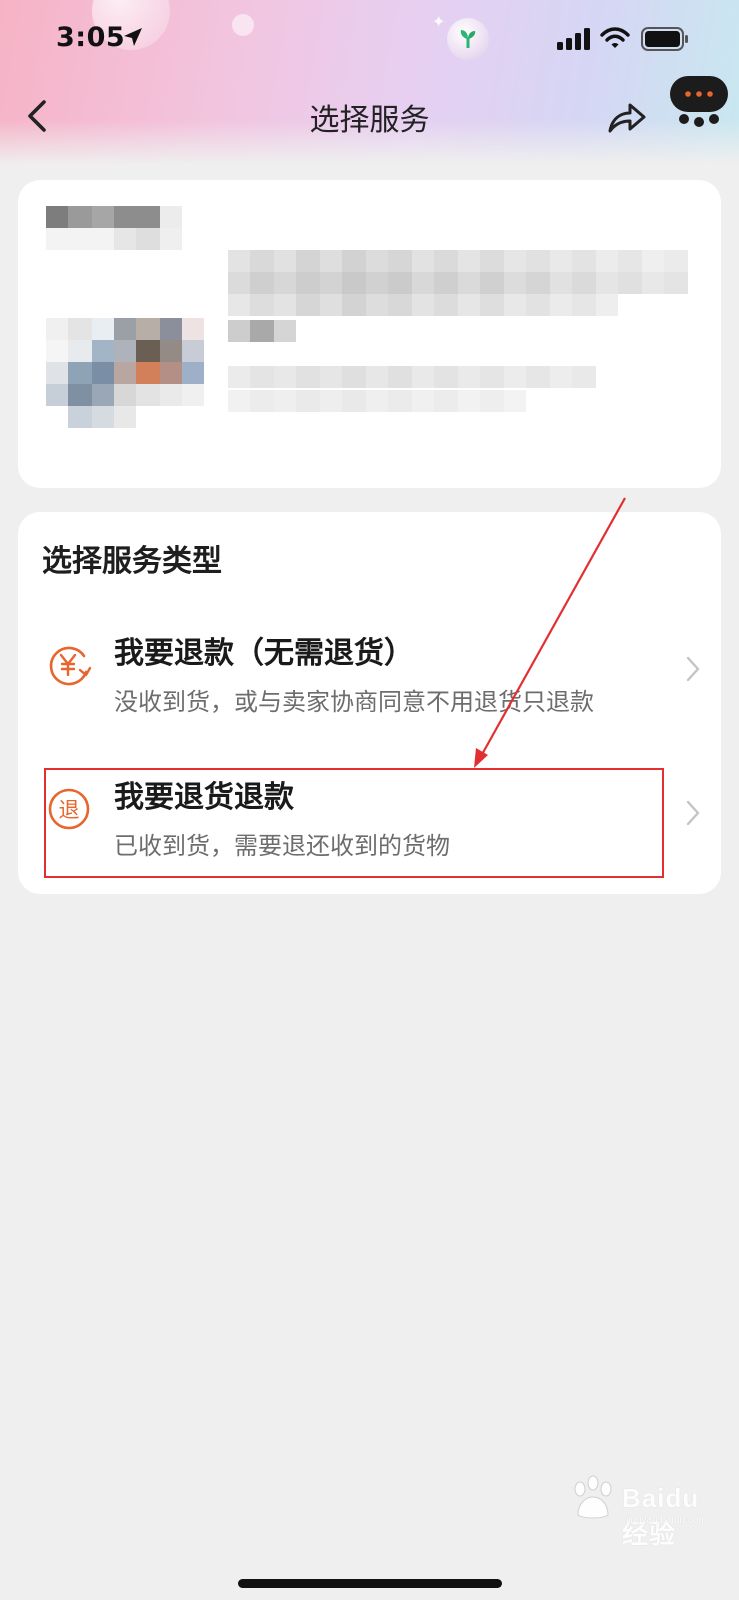 This screenshot has width=739, height=1600. What do you see at coordinates (70, 666) in the screenshot?
I see `yen-refund-icon` at bounding box center [70, 666].